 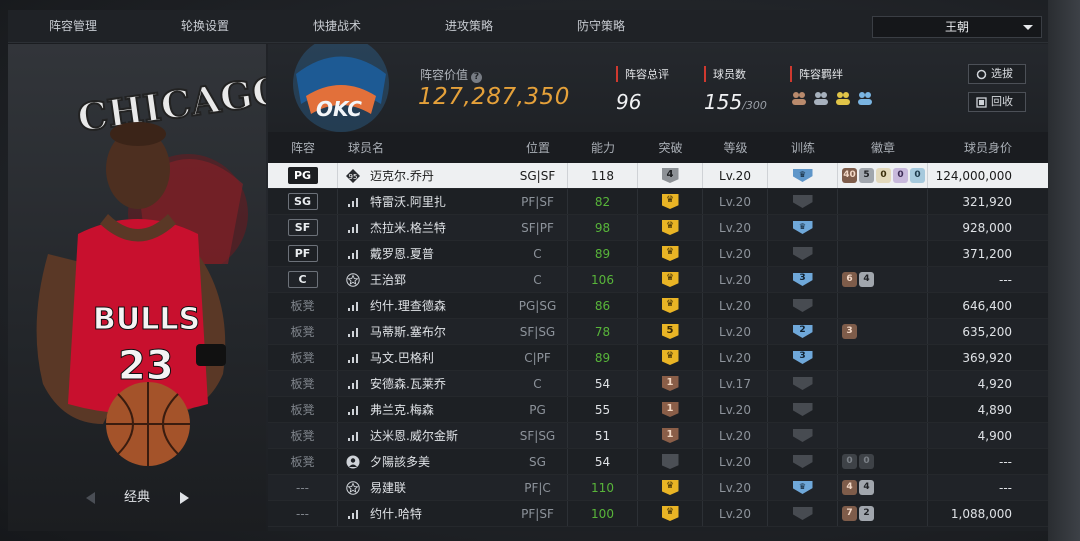 I want to click on overall-cell: 98, so click(x=603, y=227).